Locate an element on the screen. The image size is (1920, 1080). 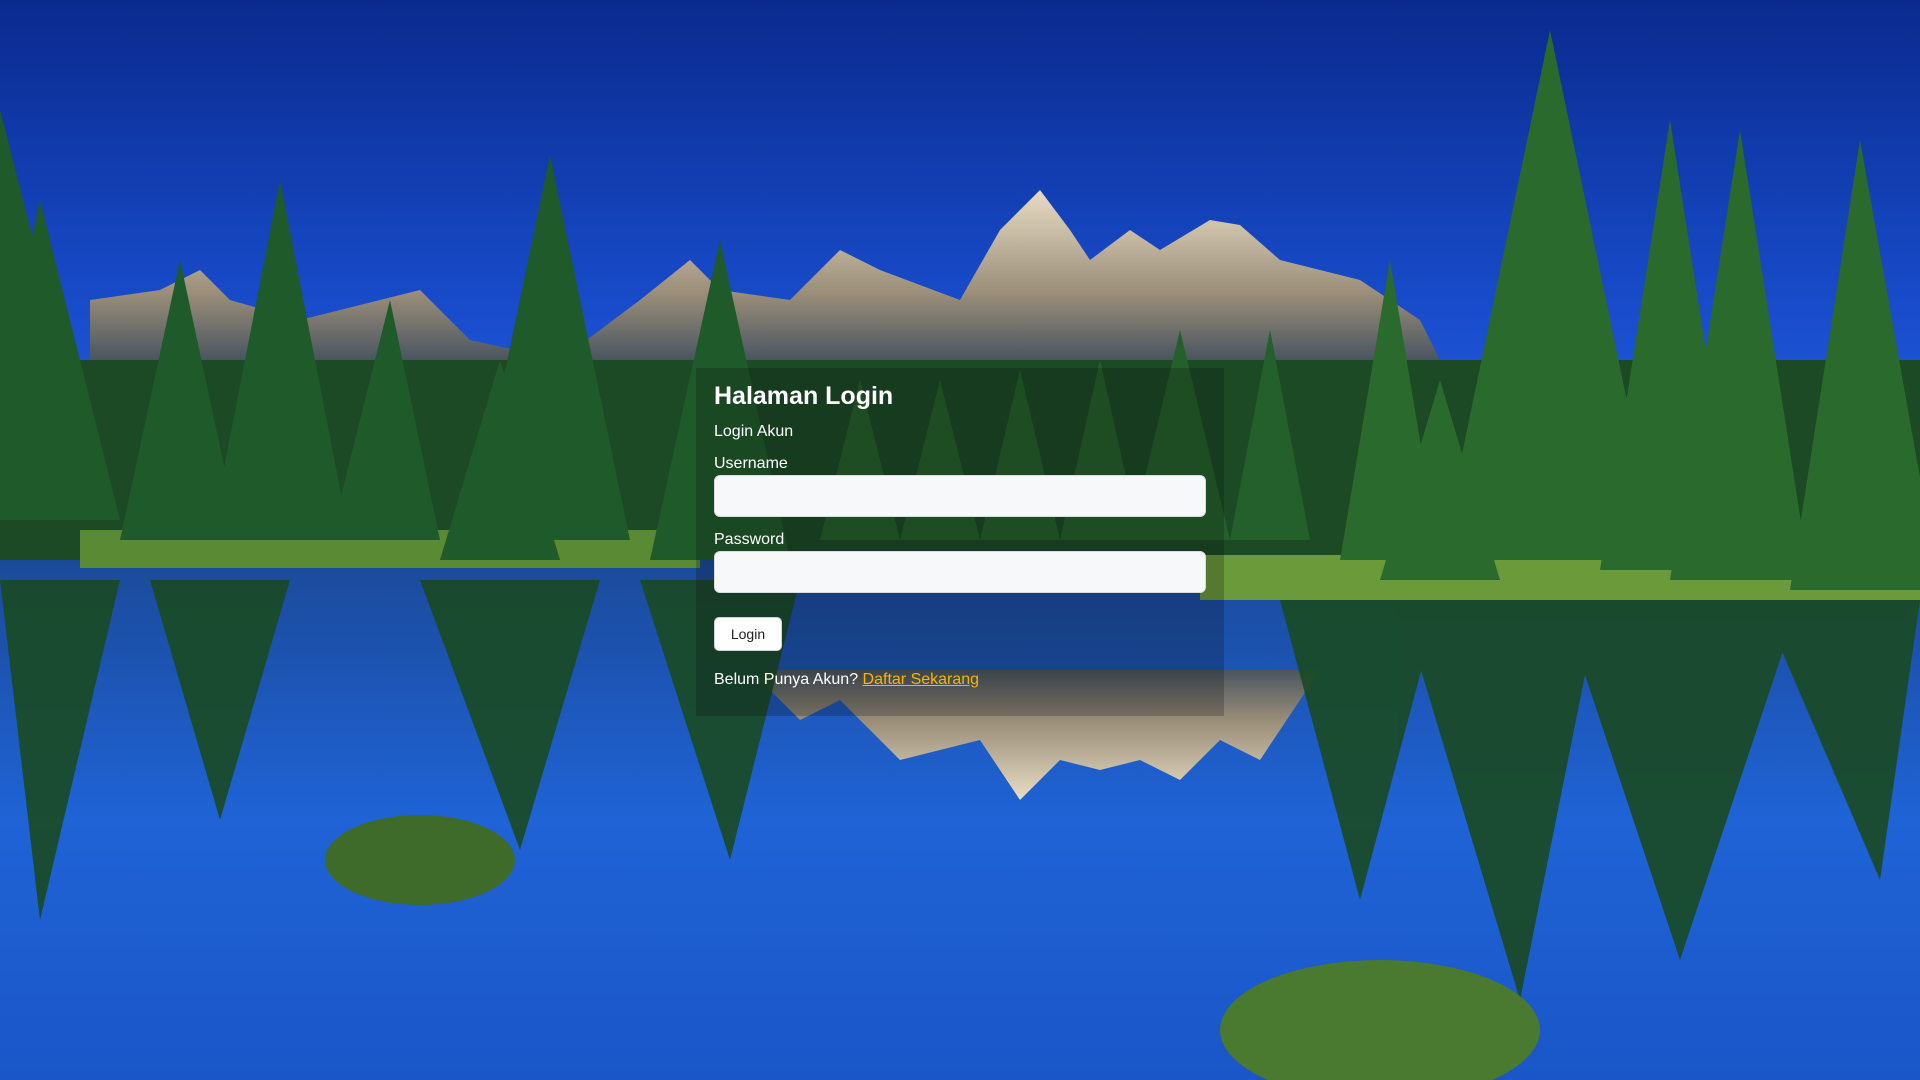
register-link: Daftar Sekarang is located at coordinates (921, 679).